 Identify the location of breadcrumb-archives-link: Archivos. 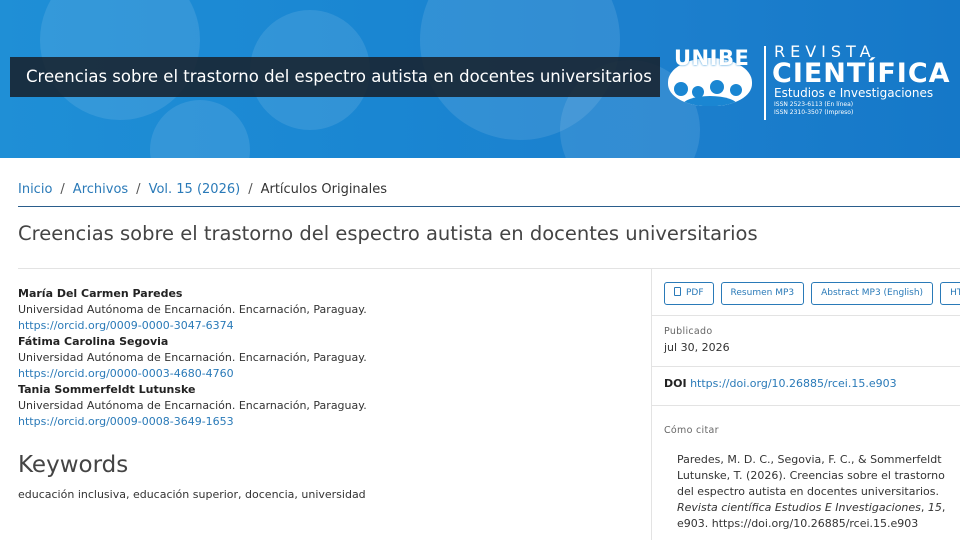
(100, 189).